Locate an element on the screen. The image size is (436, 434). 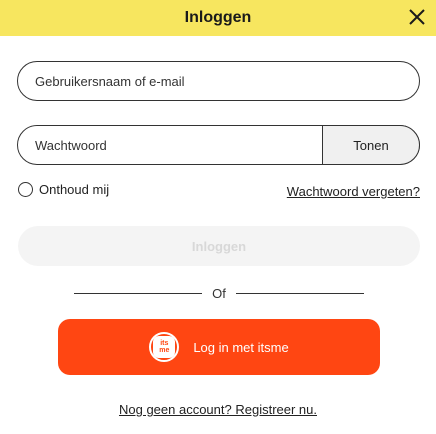
remember-me: Onthoud mij is located at coordinates (63, 189).